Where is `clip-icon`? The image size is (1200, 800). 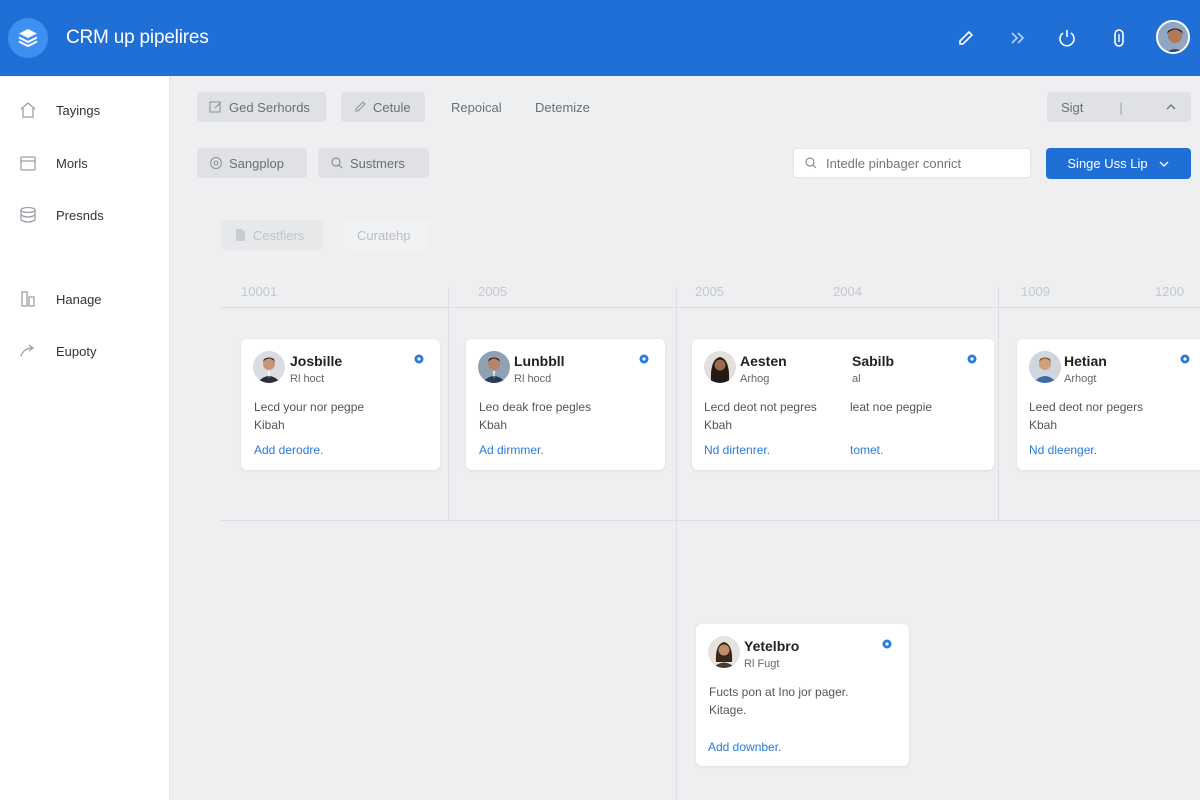 clip-icon is located at coordinates (1119, 38).